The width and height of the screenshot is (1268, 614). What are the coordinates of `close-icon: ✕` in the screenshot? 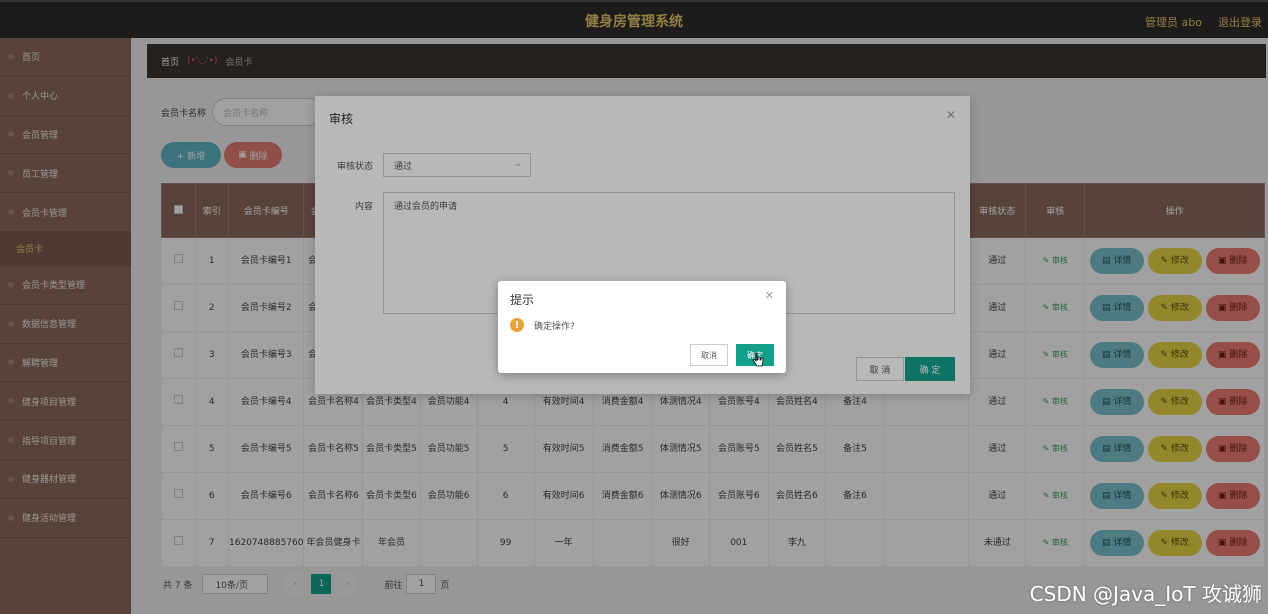 It's located at (769, 295).